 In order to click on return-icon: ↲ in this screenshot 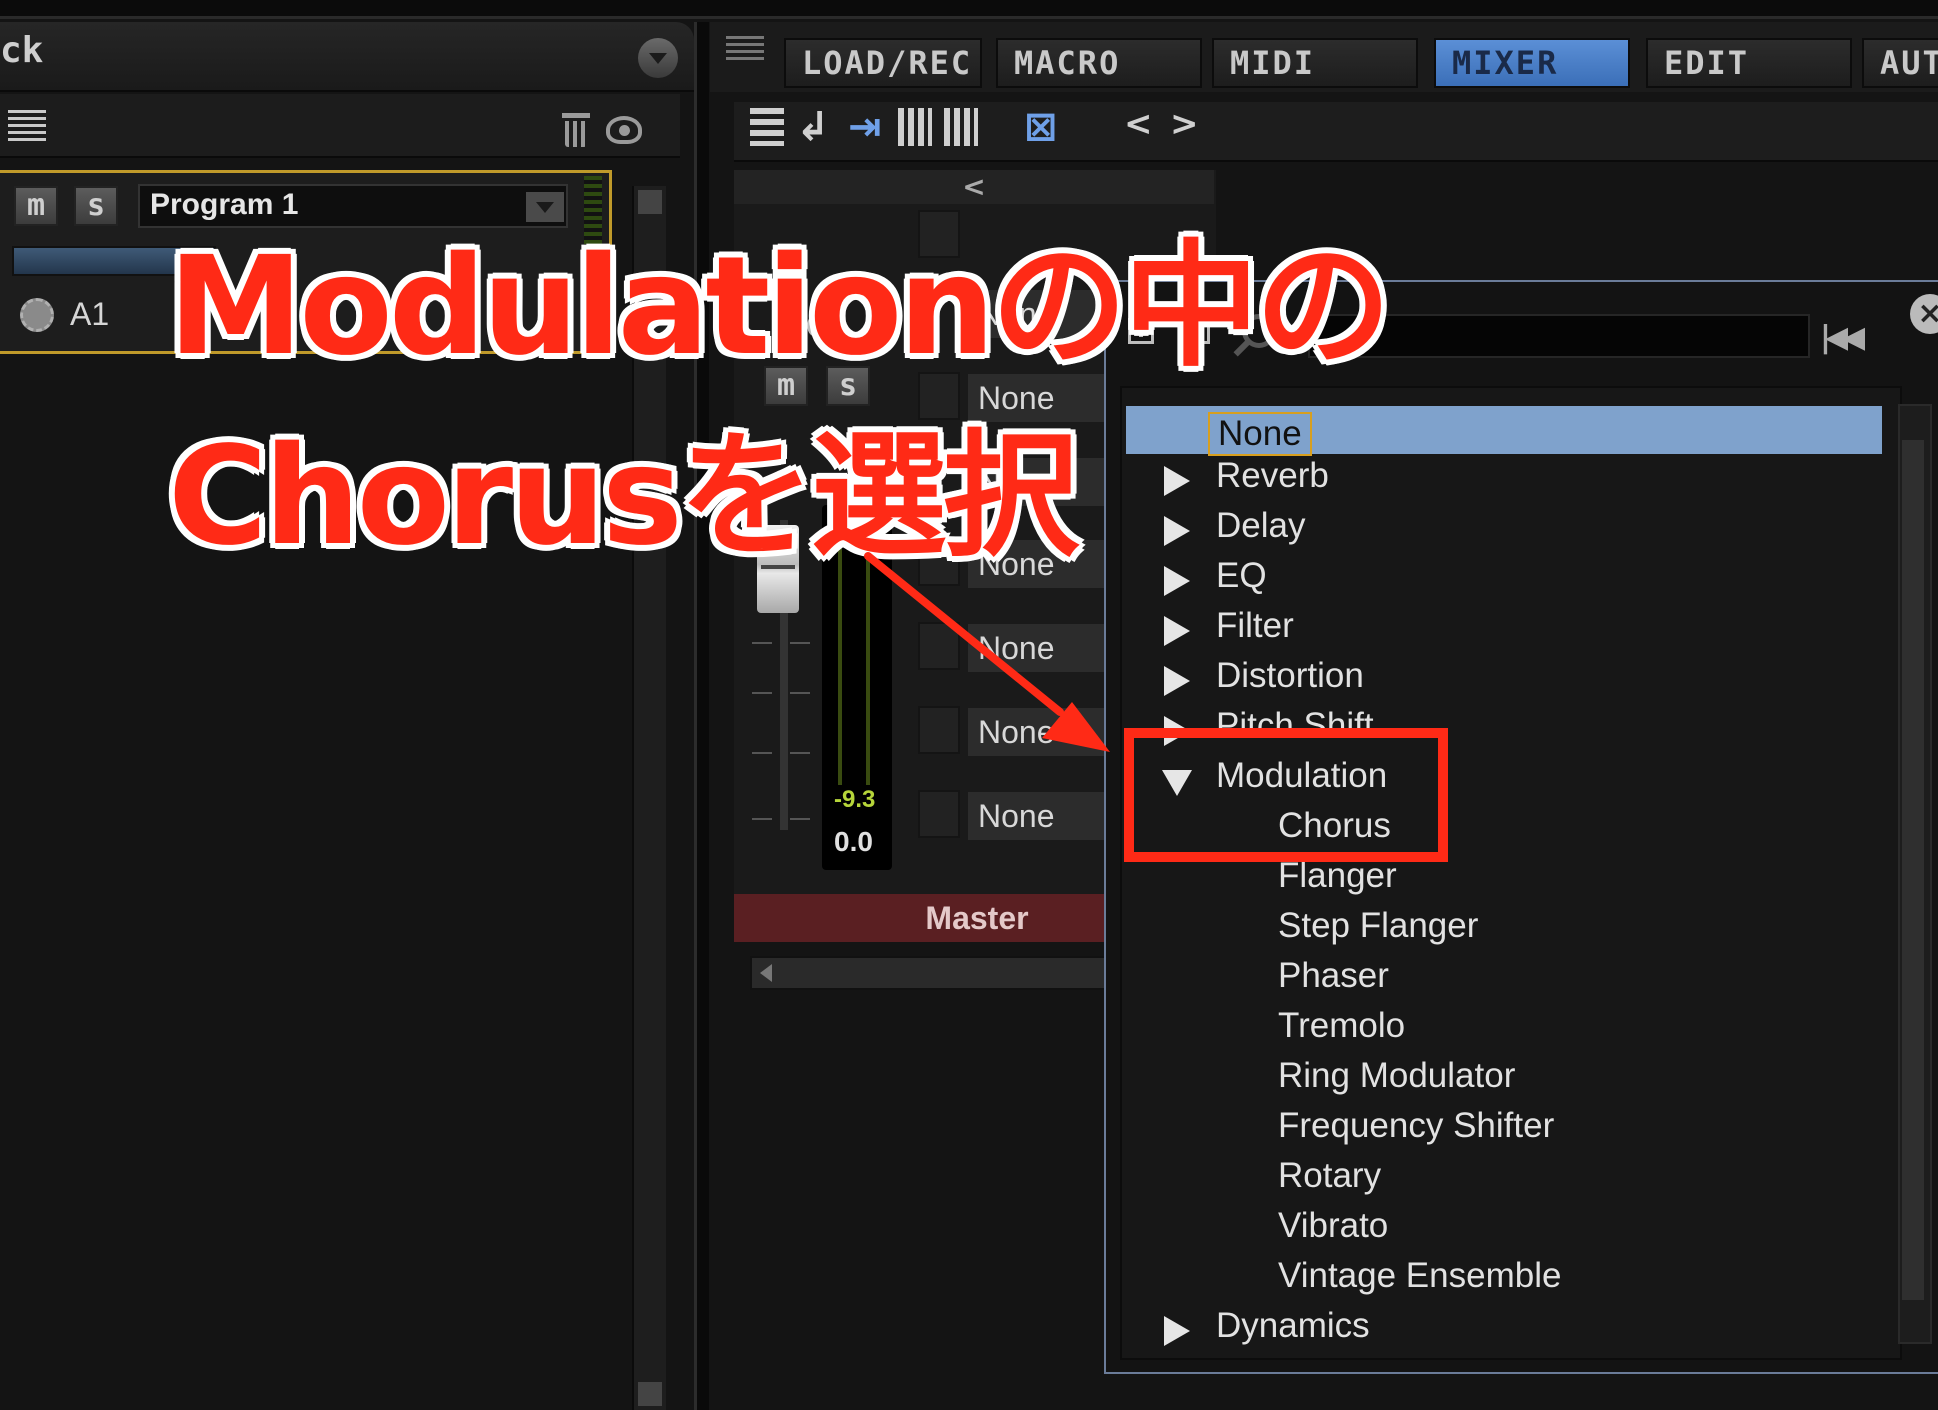, I will do `click(813, 127)`.